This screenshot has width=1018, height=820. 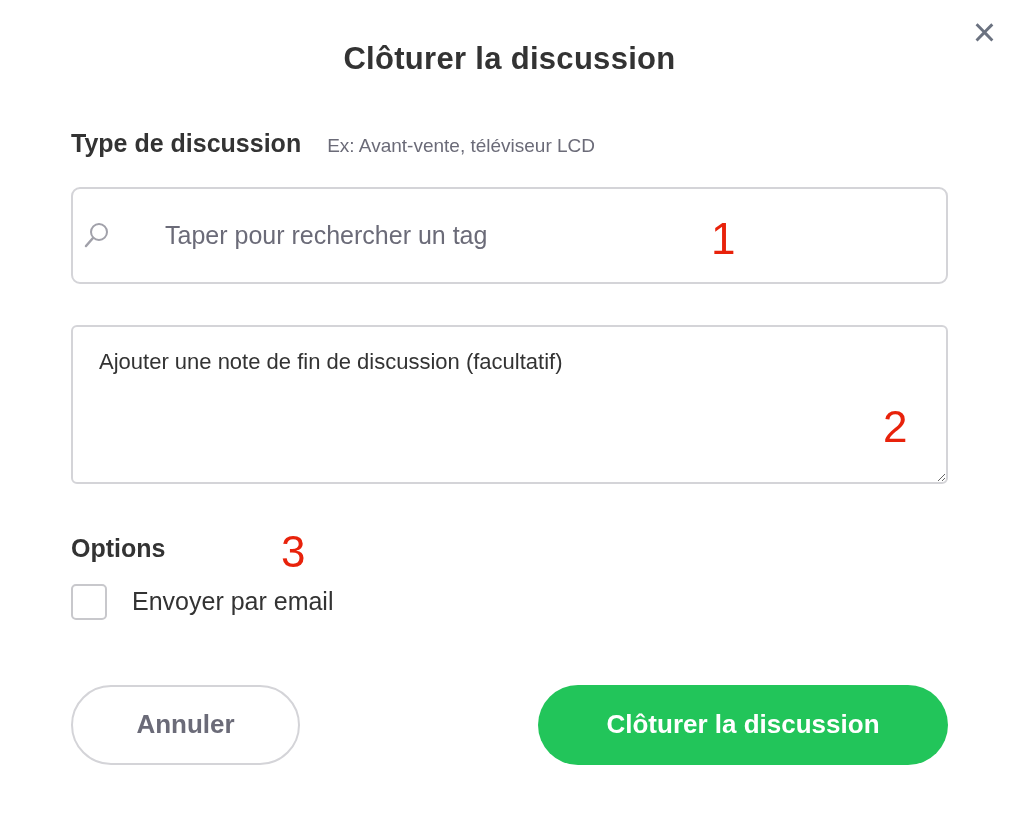 What do you see at coordinates (293, 551) in the screenshot?
I see `annotation-number: 3` at bounding box center [293, 551].